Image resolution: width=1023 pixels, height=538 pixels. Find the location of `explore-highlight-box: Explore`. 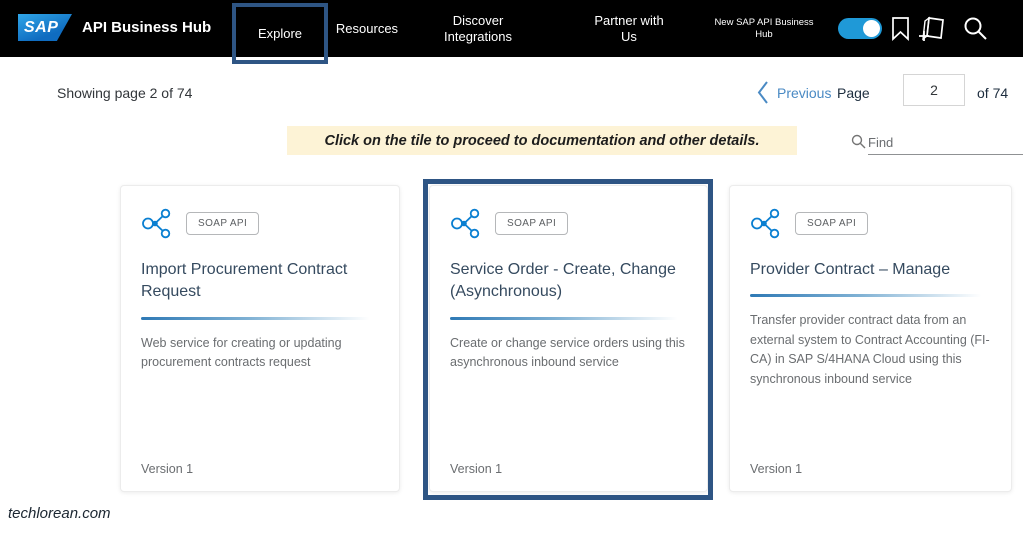

explore-highlight-box: Explore is located at coordinates (280, 33).